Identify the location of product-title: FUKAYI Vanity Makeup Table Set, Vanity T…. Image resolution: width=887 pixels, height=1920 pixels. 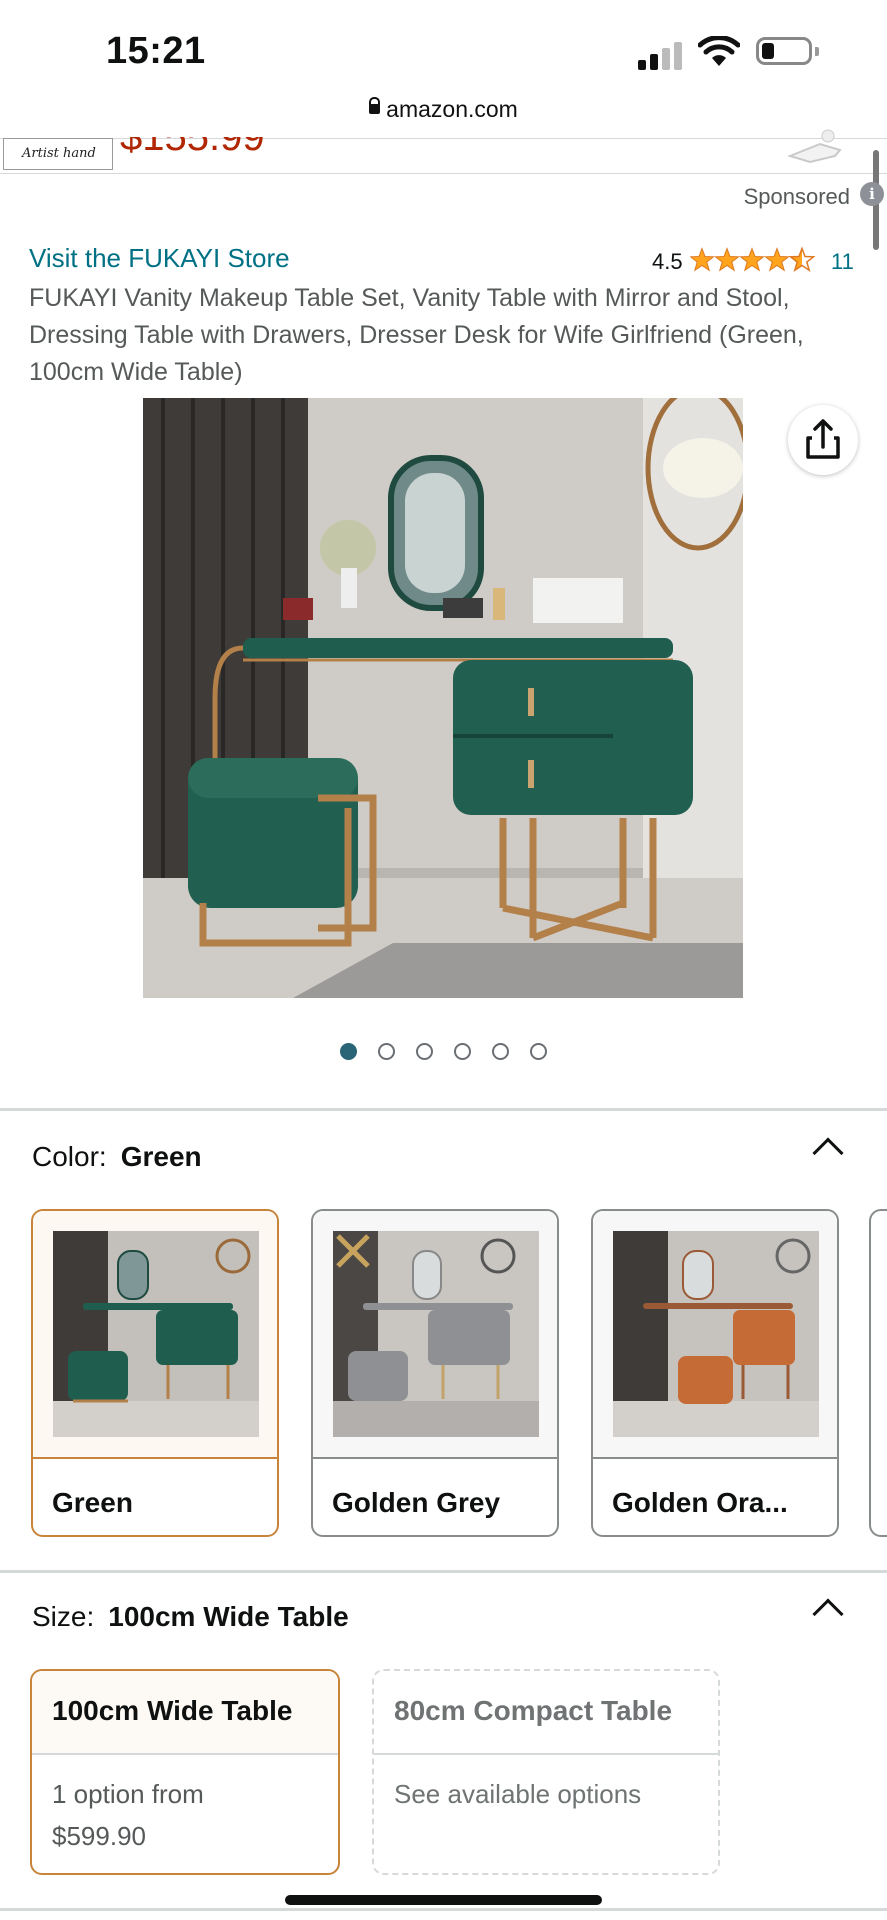
(416, 335).